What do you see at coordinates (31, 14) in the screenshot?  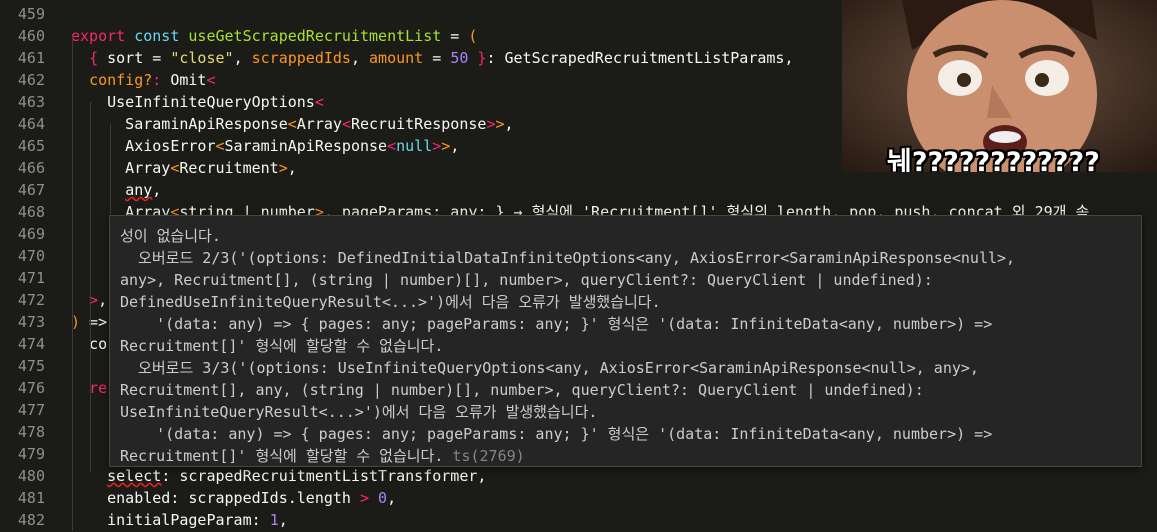 I see `line-number: 459` at bounding box center [31, 14].